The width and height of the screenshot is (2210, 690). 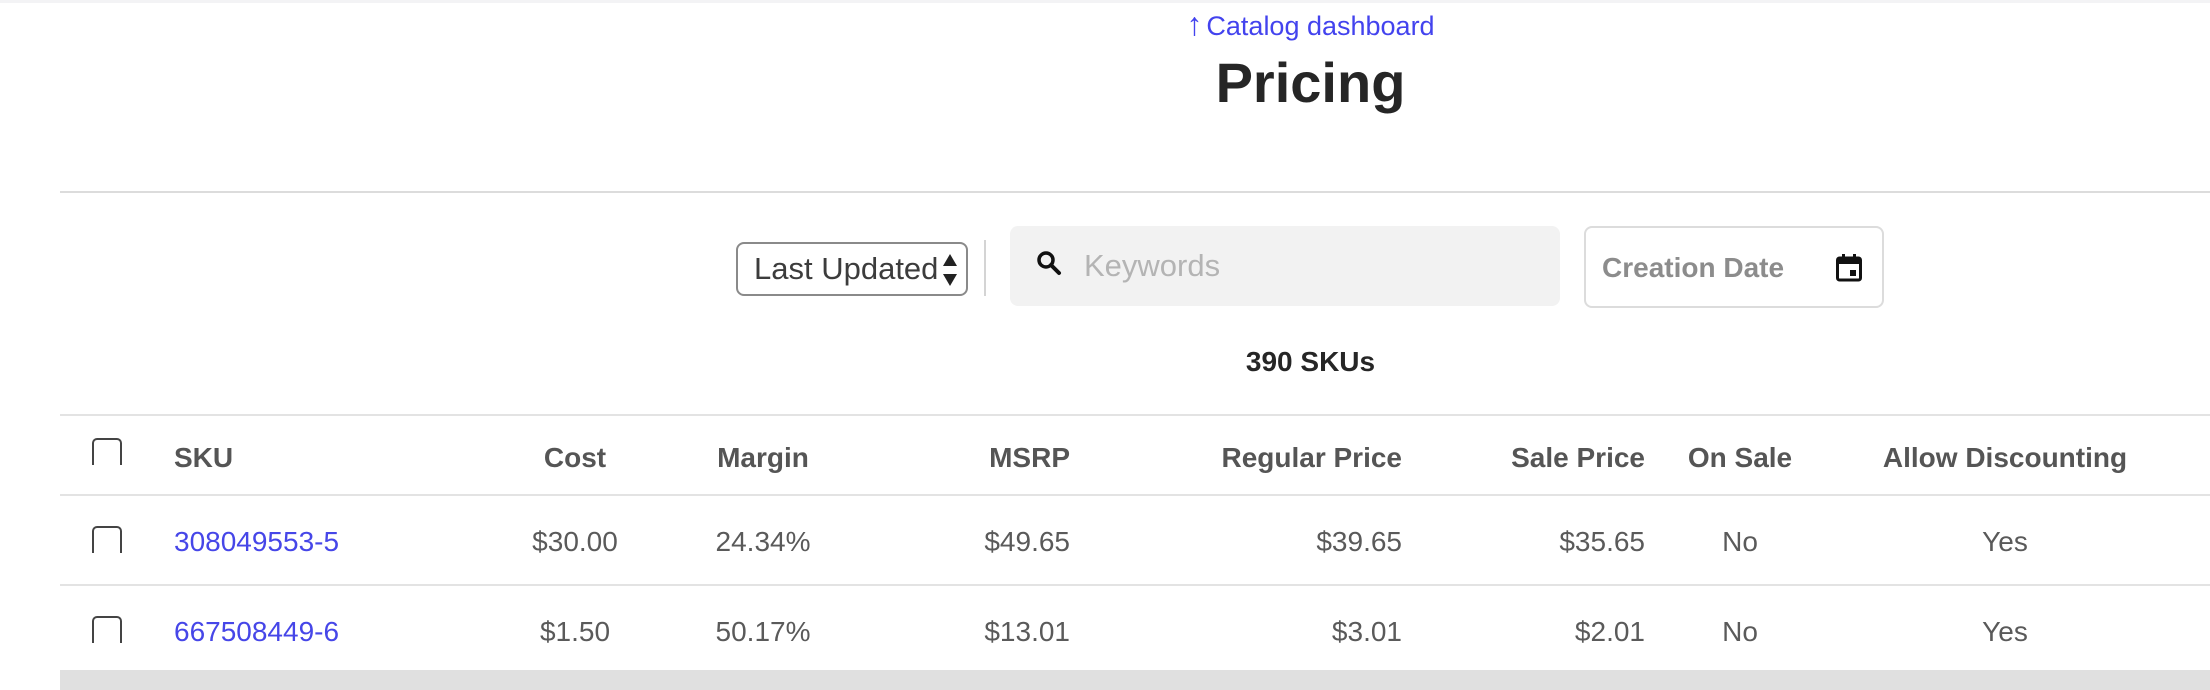 What do you see at coordinates (575, 458) in the screenshot?
I see `column-header-cost: Cost` at bounding box center [575, 458].